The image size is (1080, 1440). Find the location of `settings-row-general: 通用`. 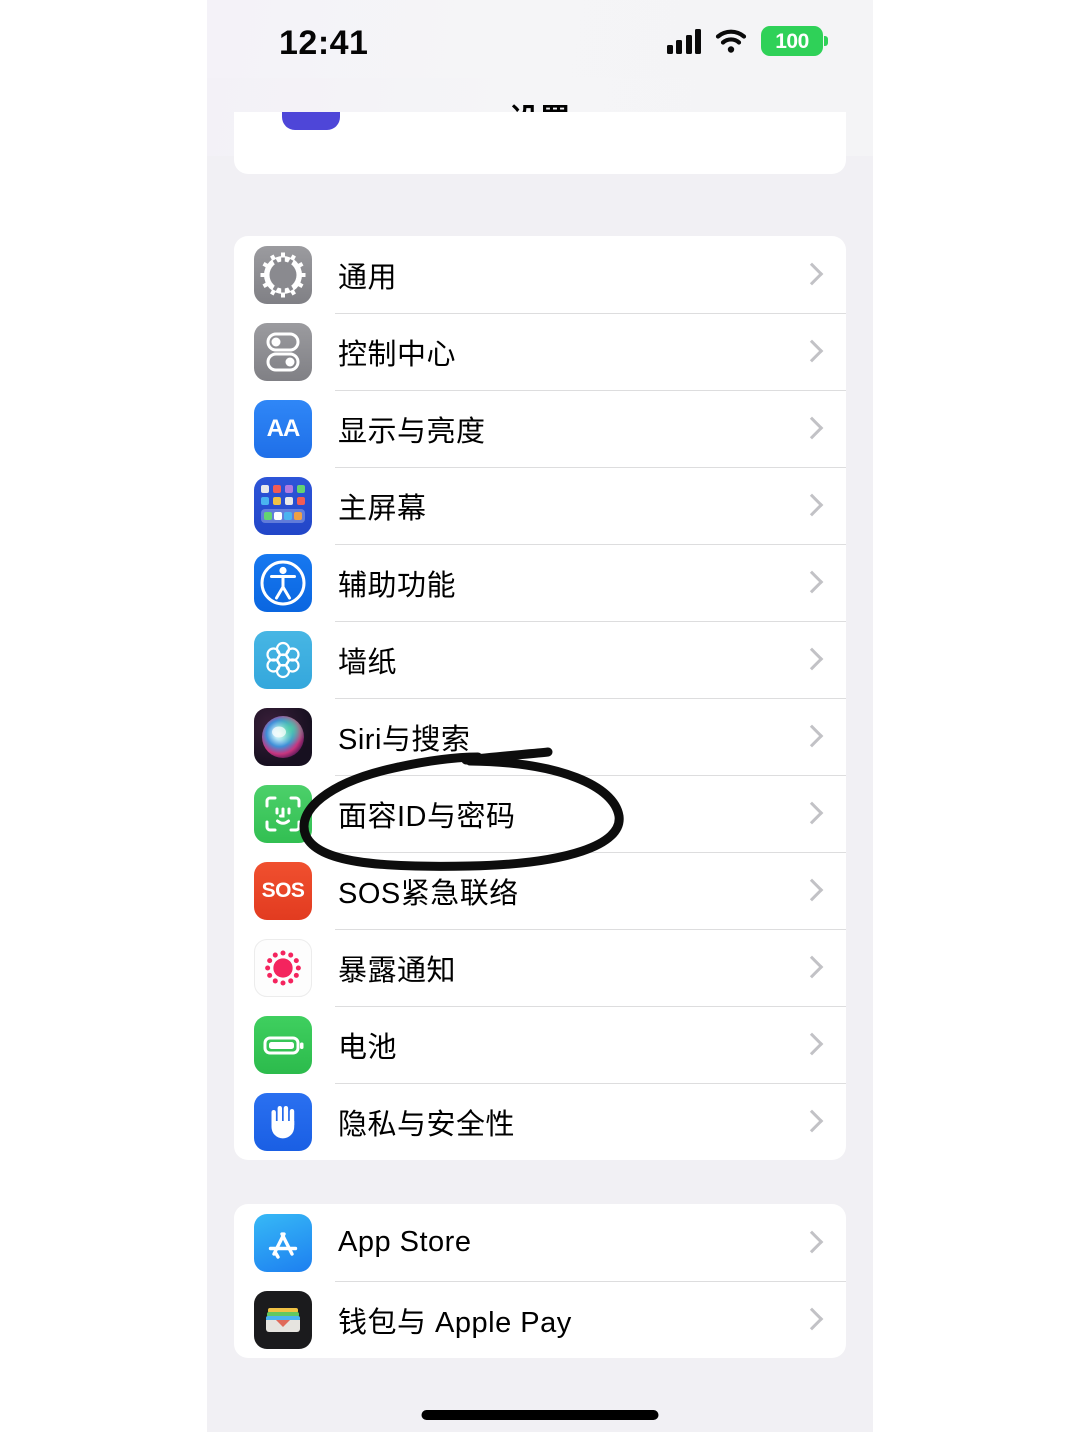

settings-row-general: 通用 is located at coordinates (540, 274).